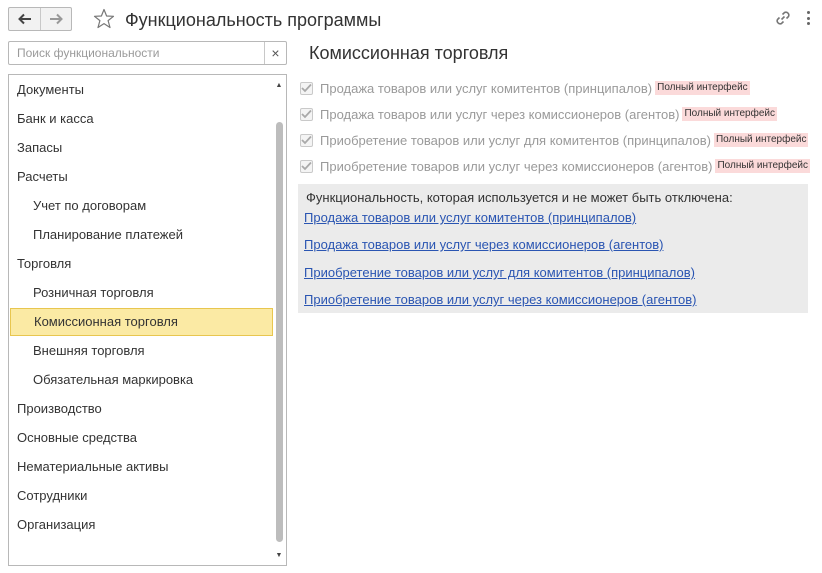 The height and width of the screenshot is (573, 822). What do you see at coordinates (275, 53) in the screenshot?
I see `clear-search-button: ×` at bounding box center [275, 53].